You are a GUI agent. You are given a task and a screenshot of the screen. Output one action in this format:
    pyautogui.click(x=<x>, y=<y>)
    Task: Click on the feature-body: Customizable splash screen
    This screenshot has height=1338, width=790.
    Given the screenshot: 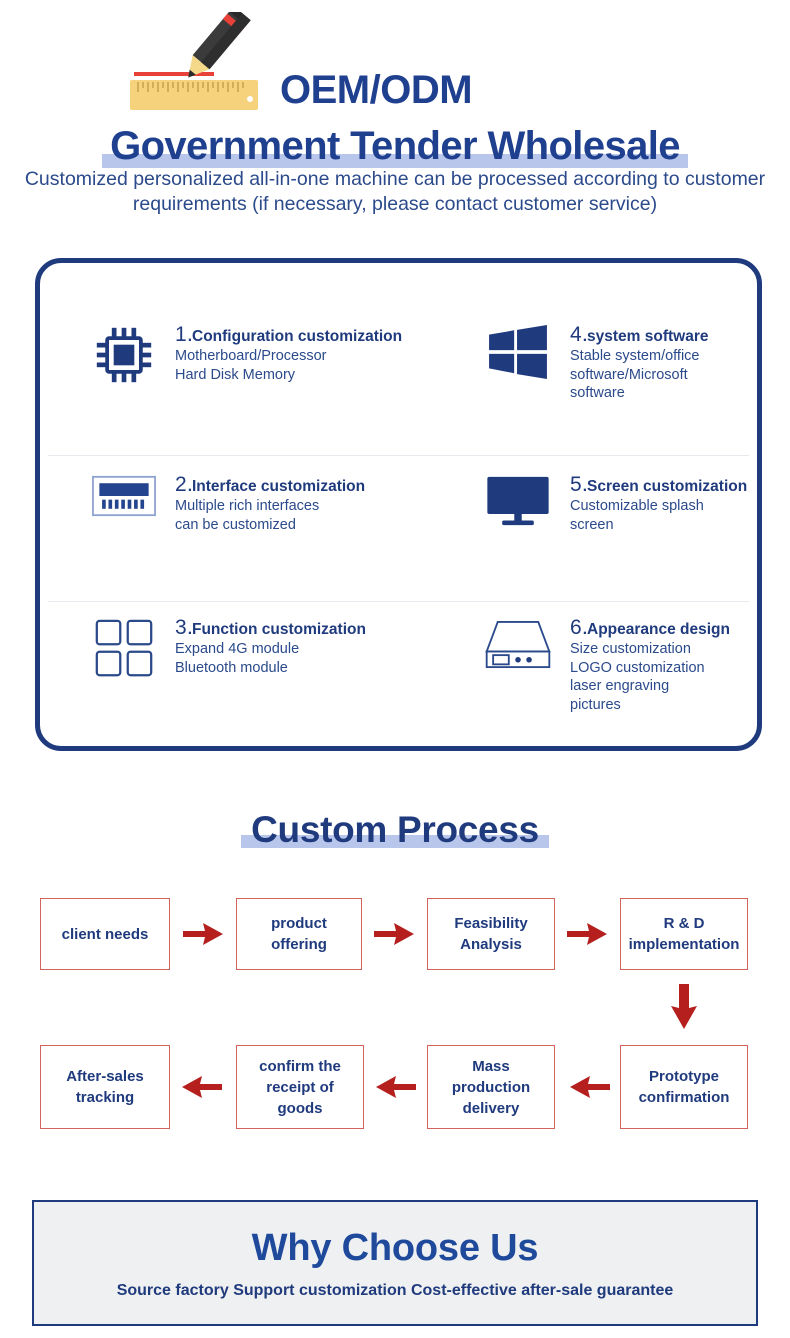 What is the action you would take?
    pyautogui.click(x=637, y=515)
    